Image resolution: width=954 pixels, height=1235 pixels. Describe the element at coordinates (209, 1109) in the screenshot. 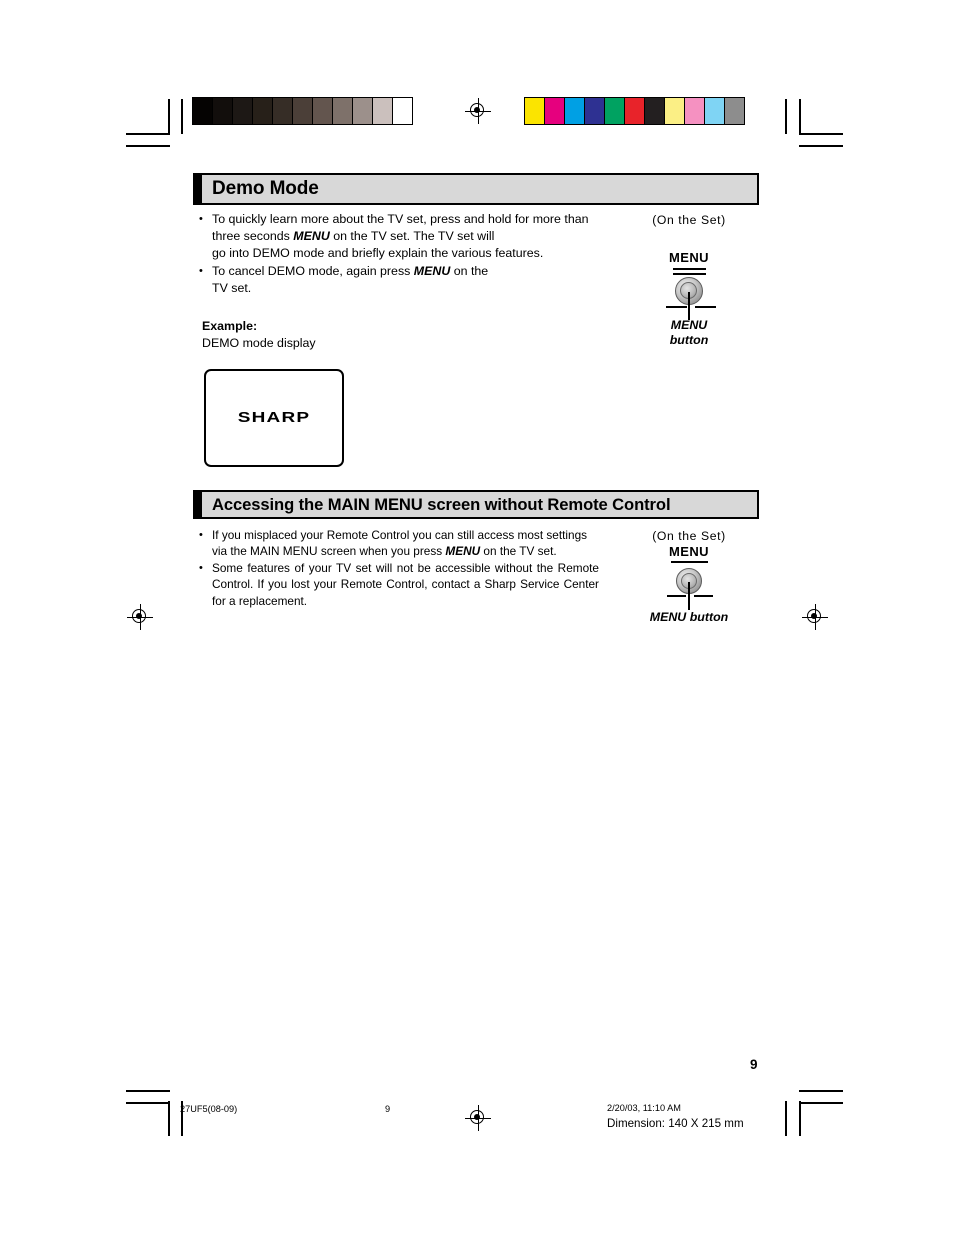

I see `footer-job-code: 27UF5(08-09)` at that location.